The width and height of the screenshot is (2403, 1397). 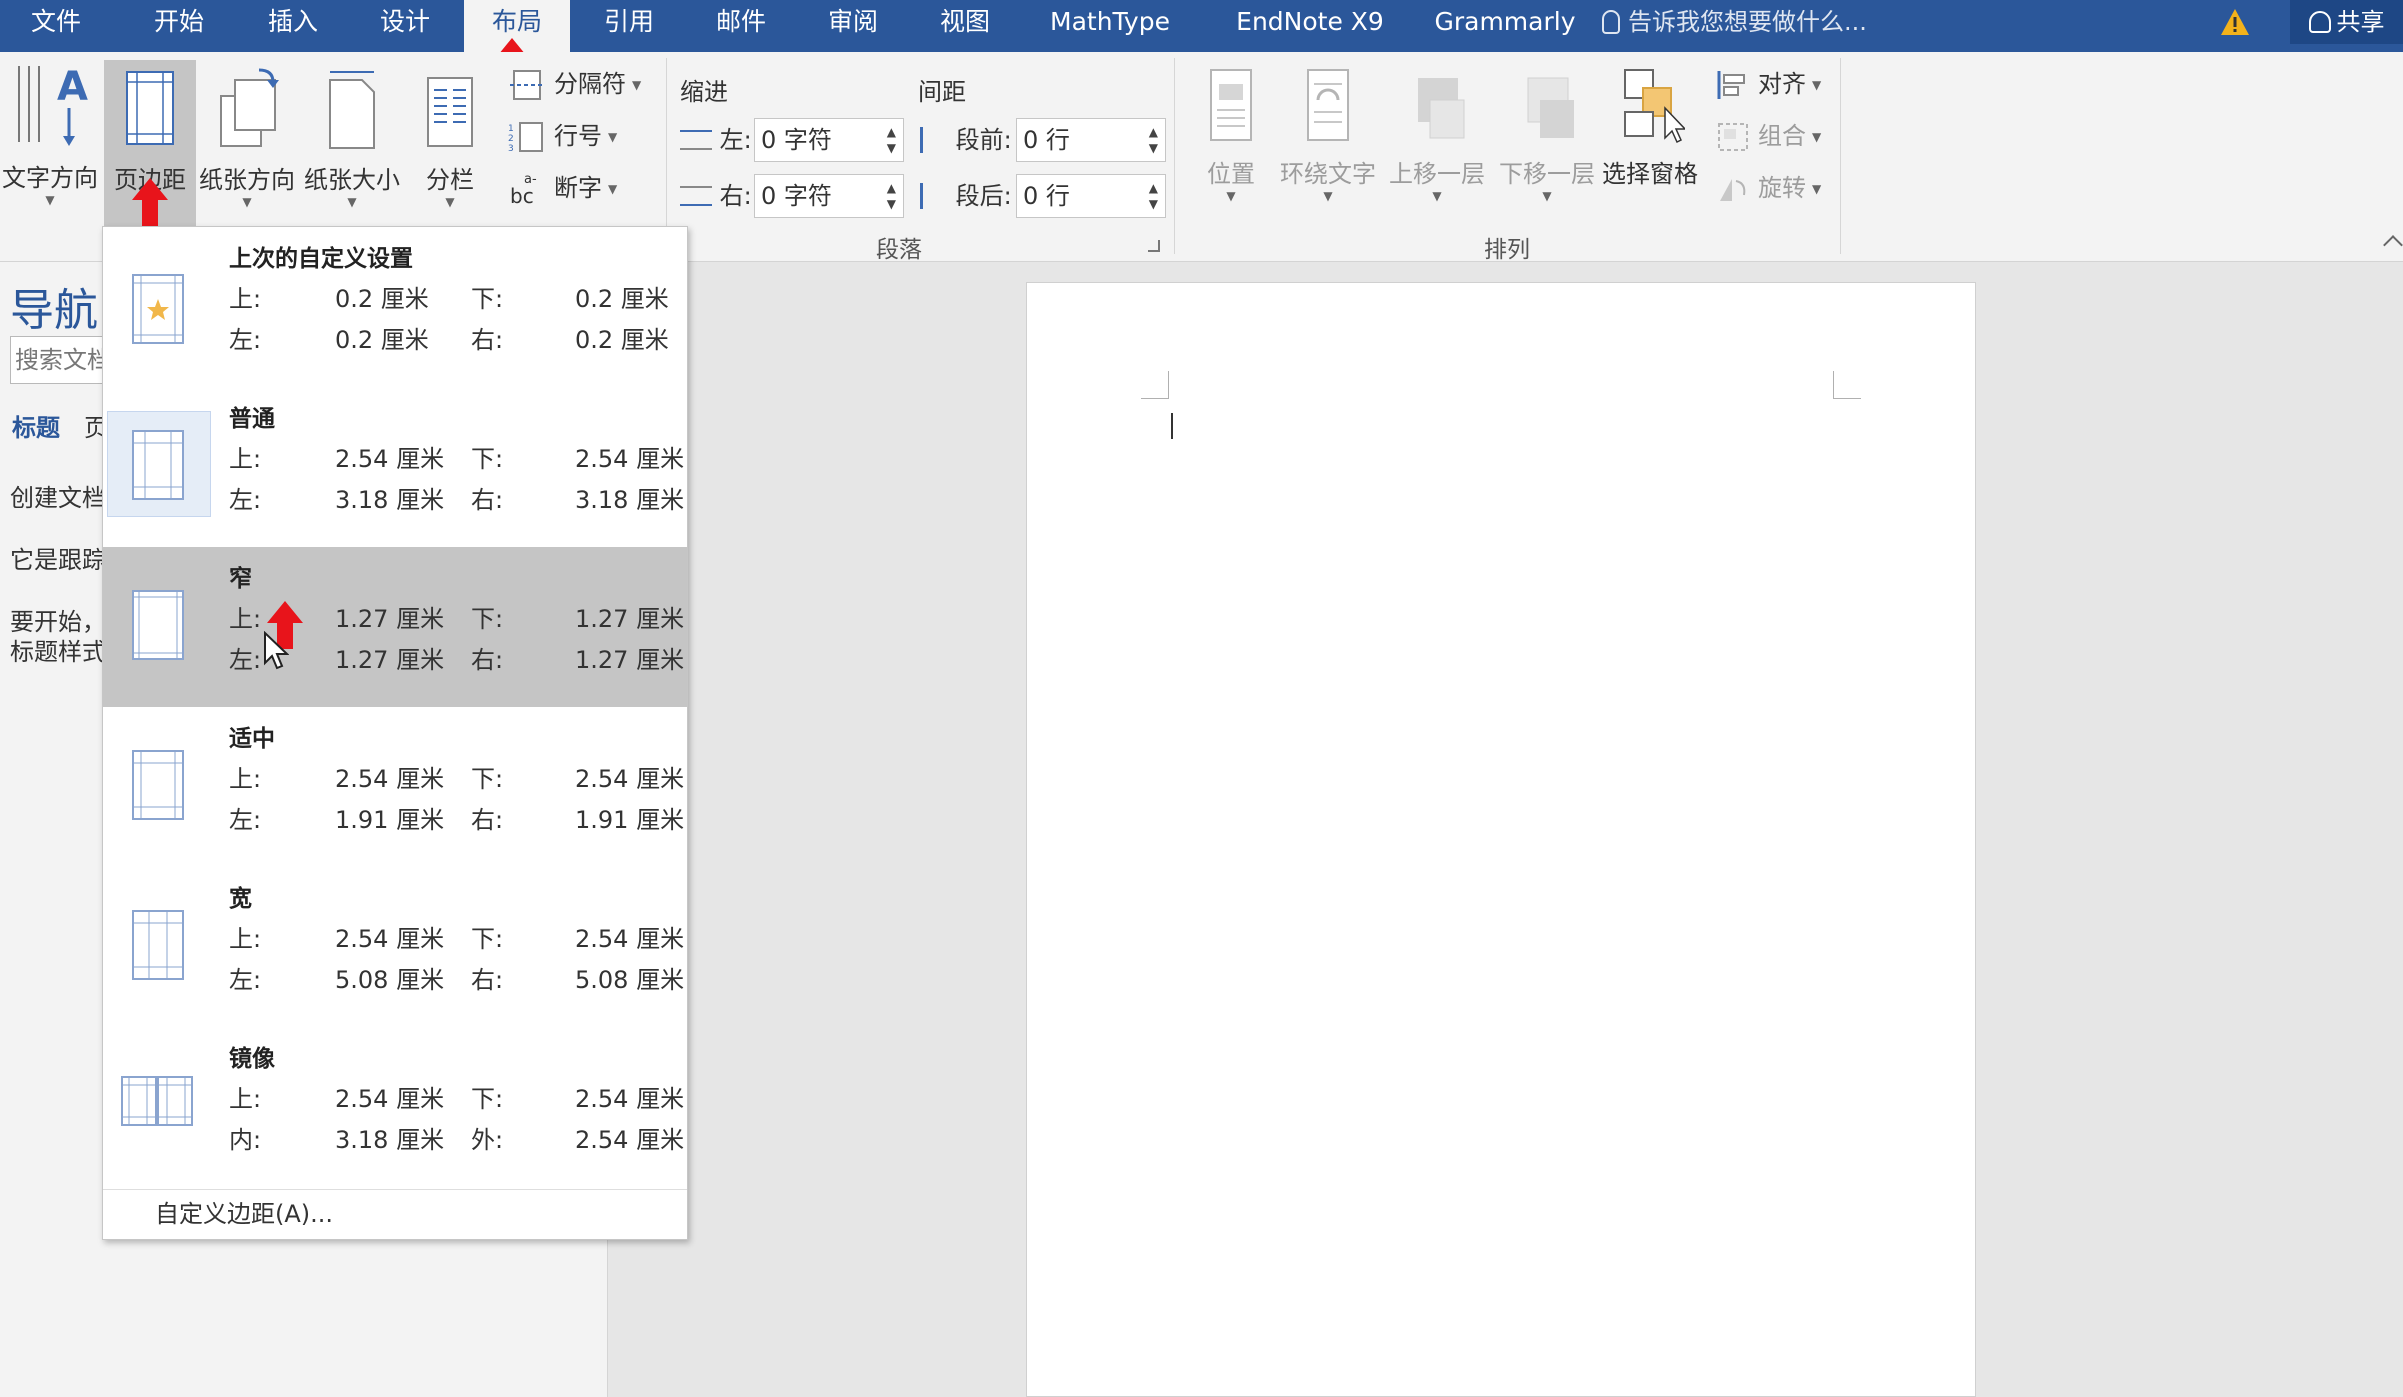 I want to click on hyphenation-button: a-bc 断字 ▼, so click(x=562, y=188).